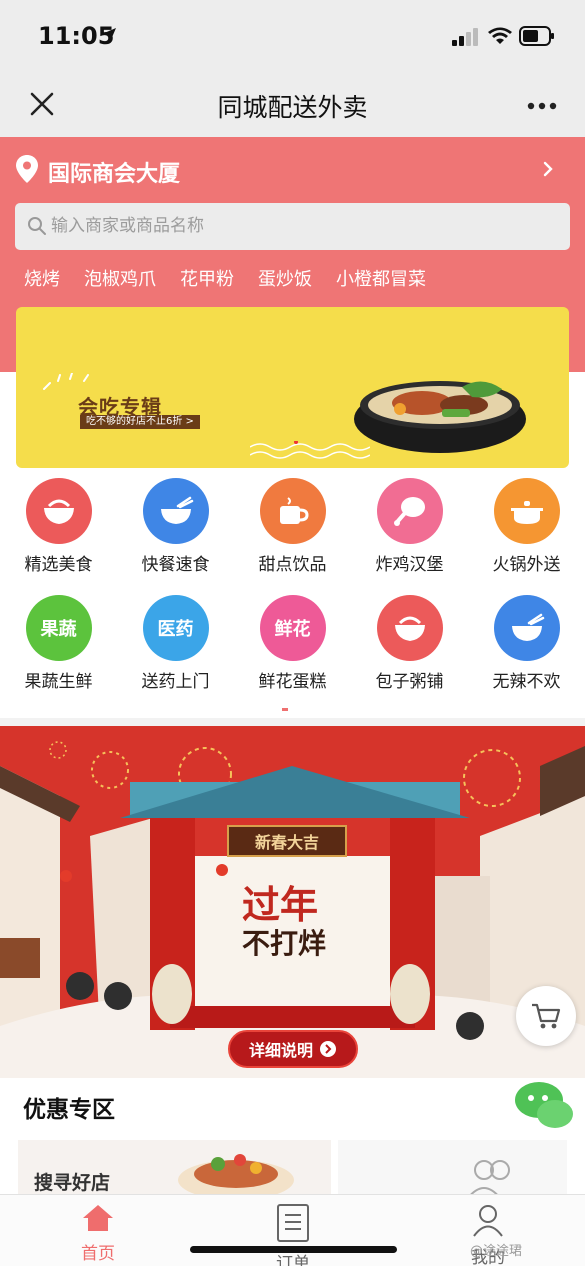 The image size is (585, 1266). I want to click on cart-button, so click(546, 1016).